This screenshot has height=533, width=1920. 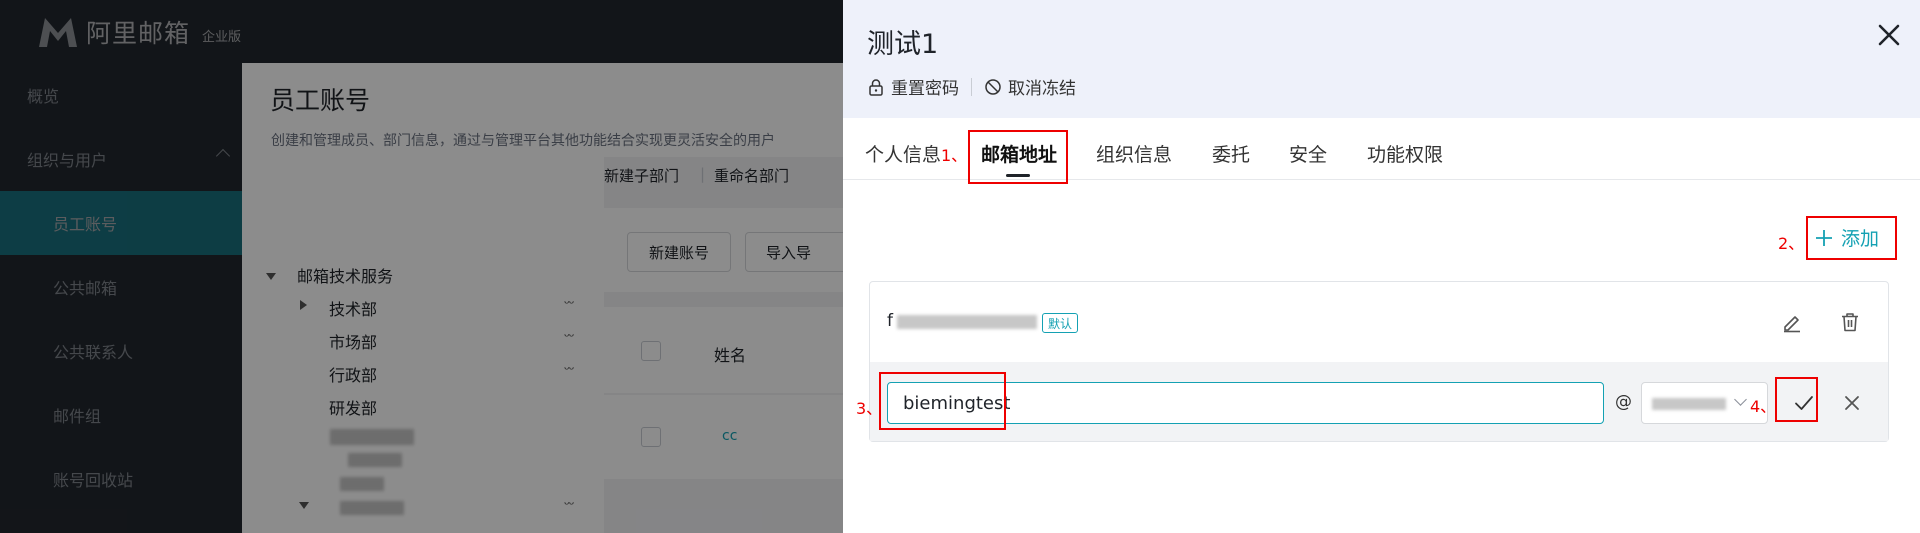 What do you see at coordinates (1824, 237) in the screenshot?
I see `plus-icon` at bounding box center [1824, 237].